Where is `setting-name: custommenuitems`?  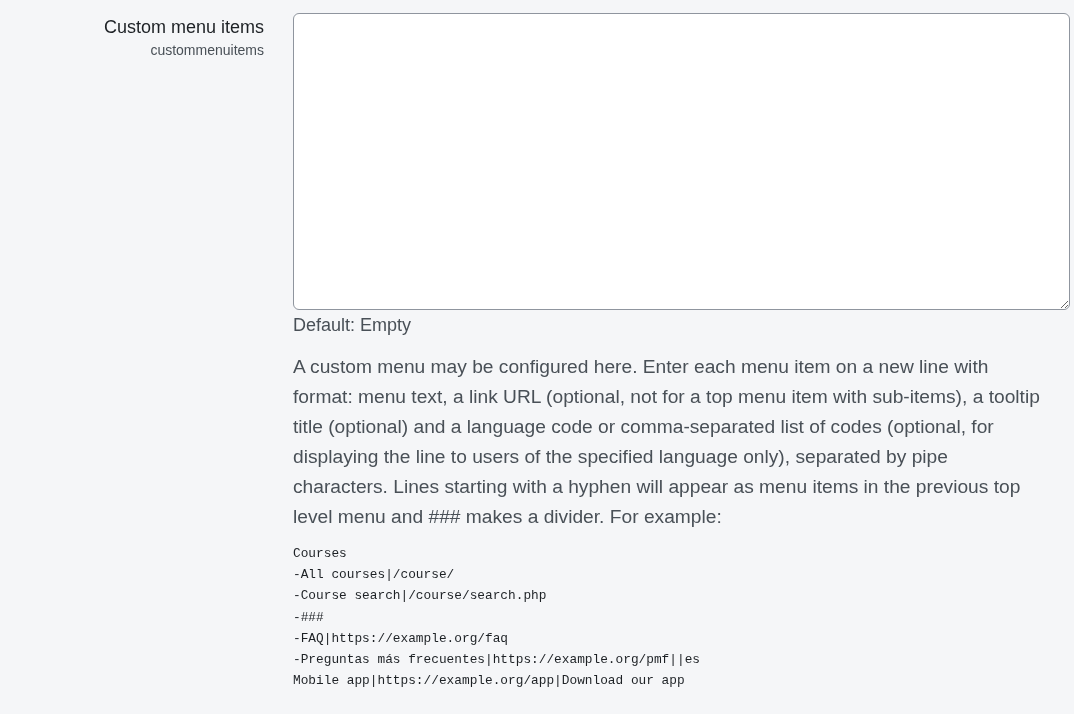 setting-name: custommenuitems is located at coordinates (207, 50).